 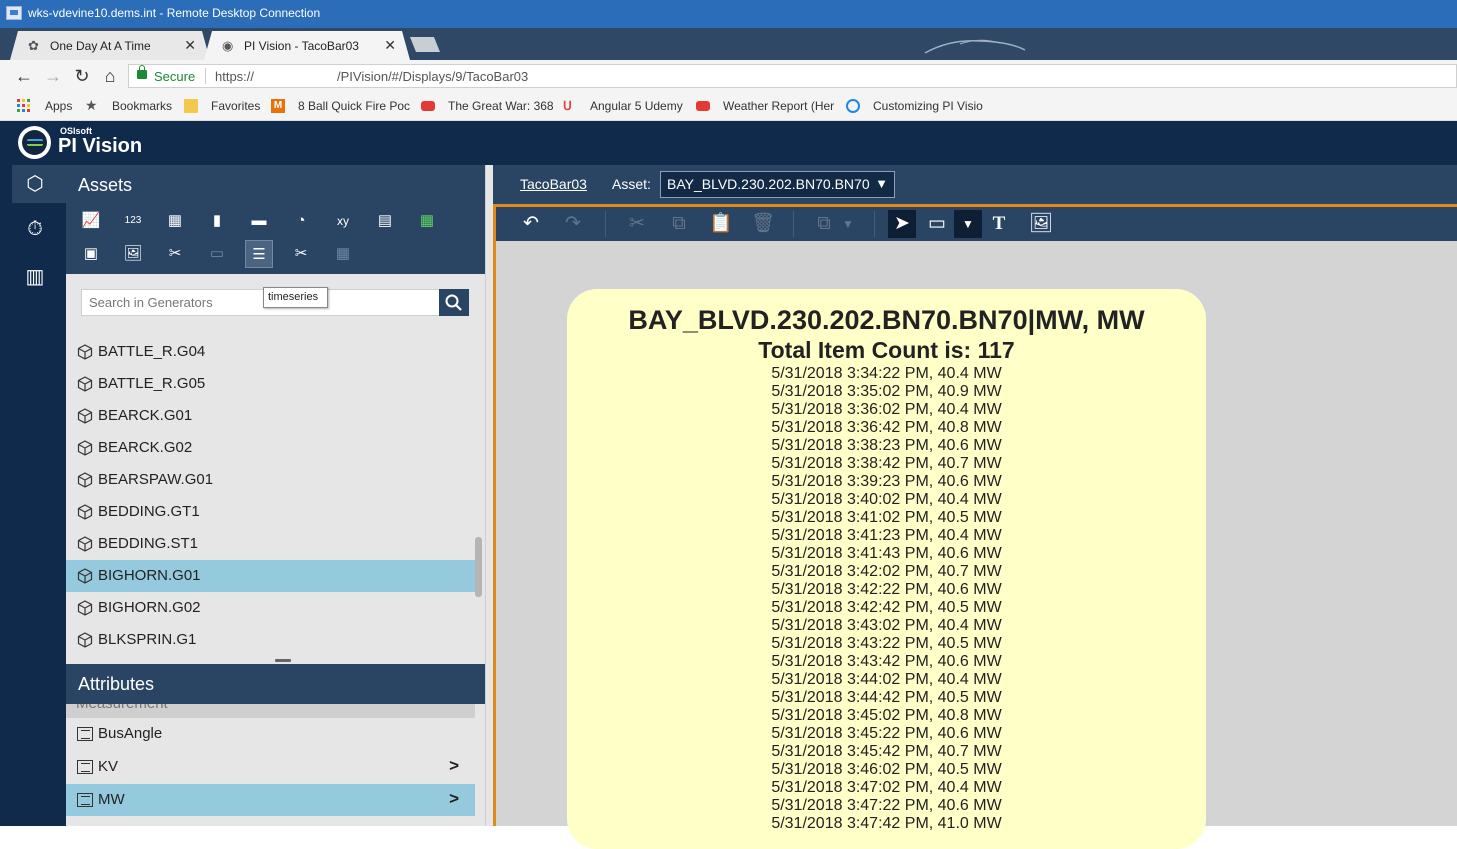 What do you see at coordinates (433, 76) in the screenshot?
I see `url-path: /PIVision/#/Displays/9/TacoBar03` at bounding box center [433, 76].